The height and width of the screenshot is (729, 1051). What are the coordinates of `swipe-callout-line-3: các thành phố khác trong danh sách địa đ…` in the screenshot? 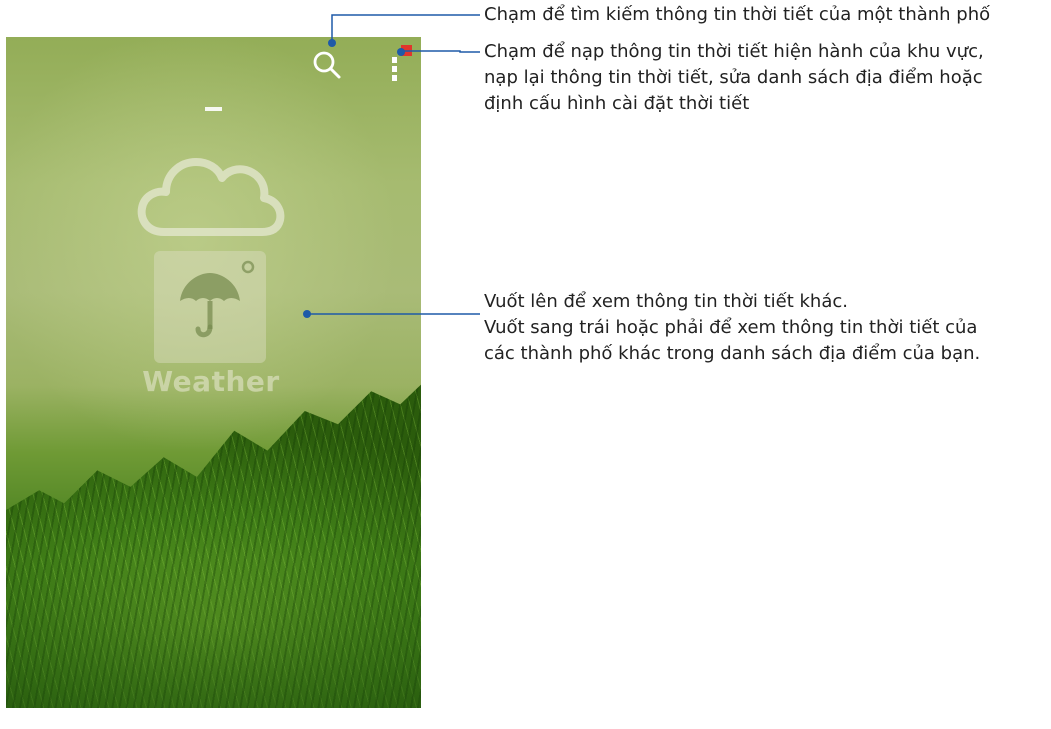 It's located at (732, 353).